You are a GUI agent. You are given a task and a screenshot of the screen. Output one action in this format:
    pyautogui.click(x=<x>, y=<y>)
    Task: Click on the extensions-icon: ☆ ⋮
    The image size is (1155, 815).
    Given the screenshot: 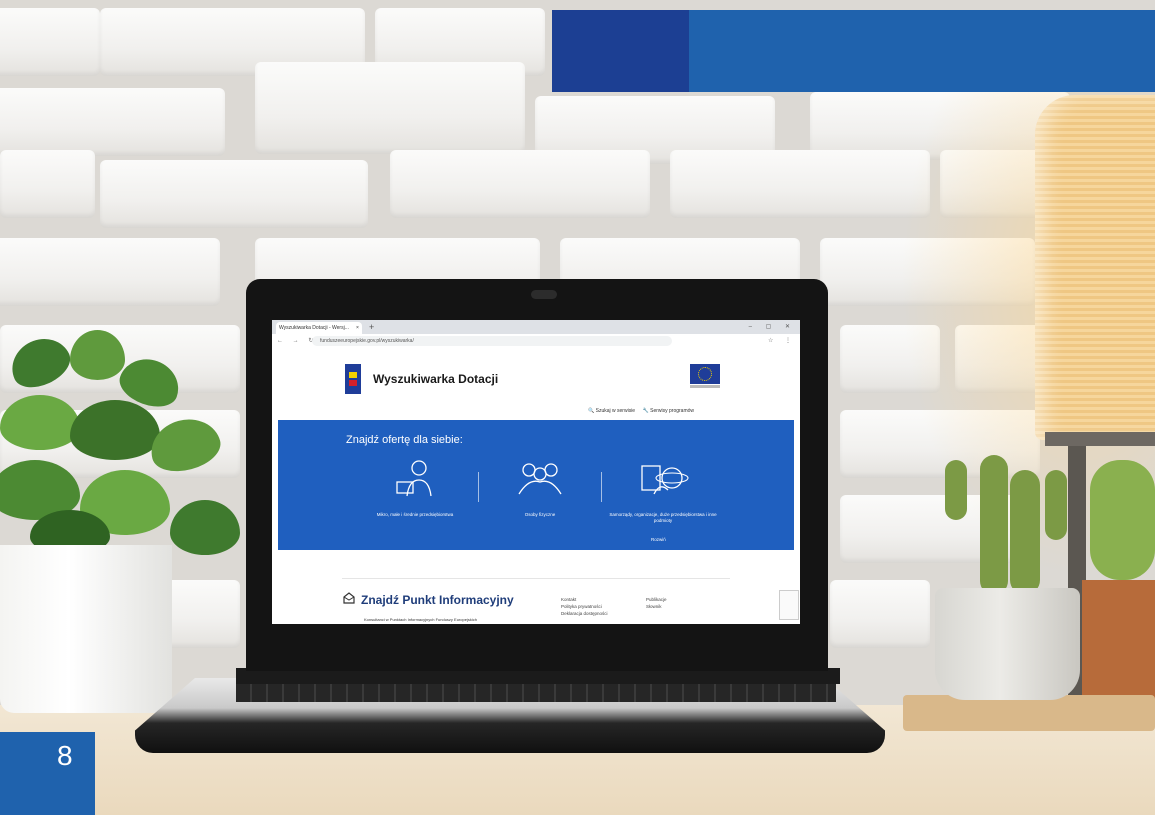 What is the action you would take?
    pyautogui.click(x=782, y=341)
    